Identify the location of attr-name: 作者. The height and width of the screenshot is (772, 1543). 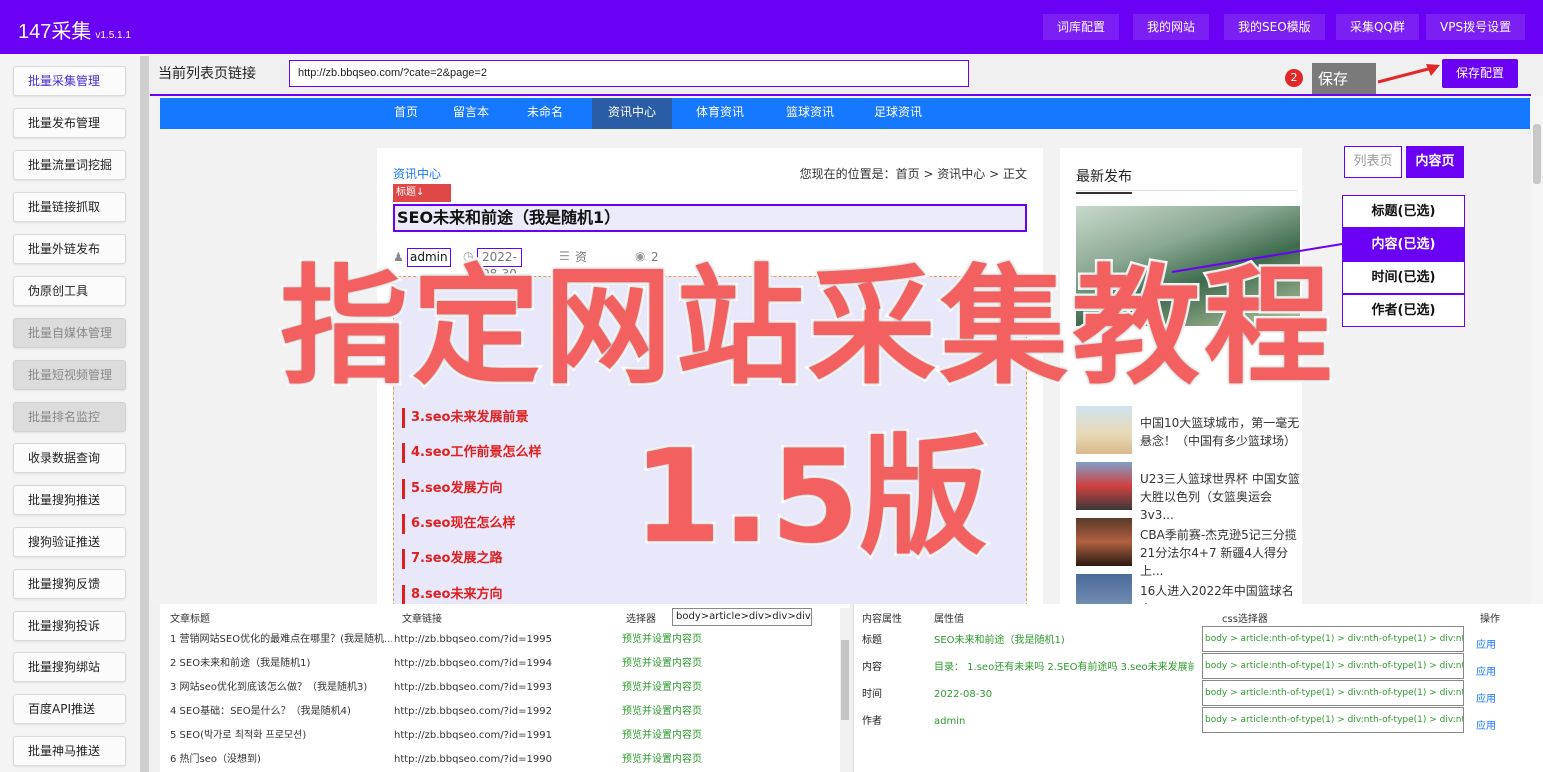
(872, 721).